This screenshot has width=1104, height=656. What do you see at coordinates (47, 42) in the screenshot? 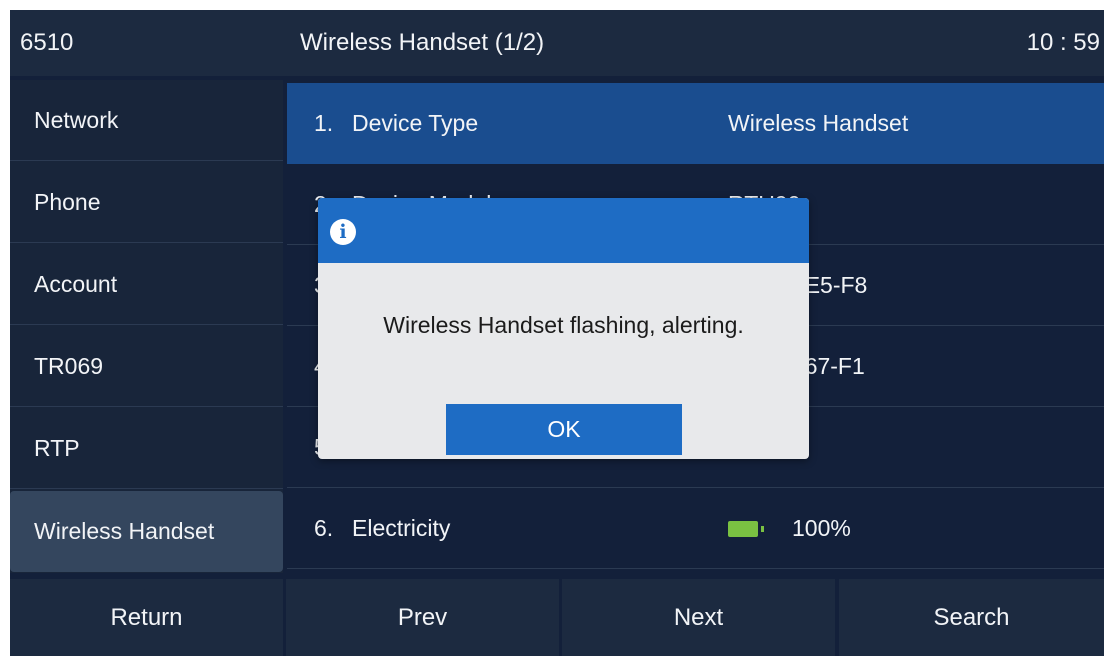
I see `device-model-label: 6510` at bounding box center [47, 42].